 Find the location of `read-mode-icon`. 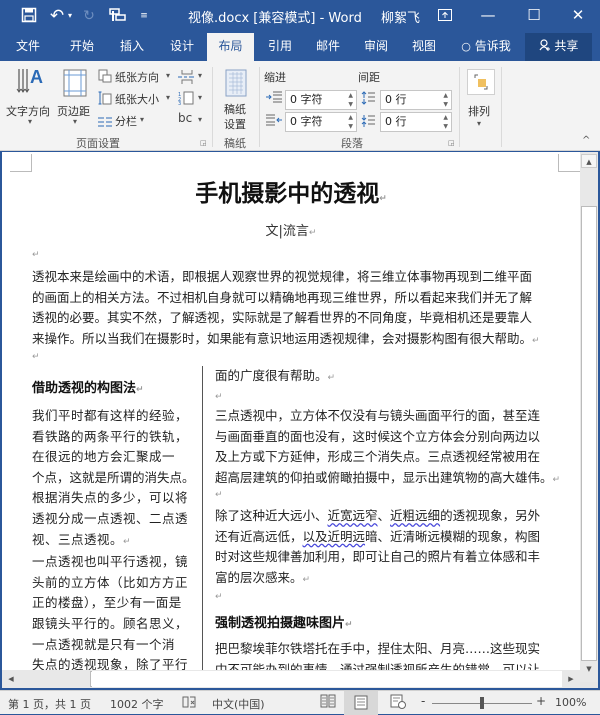

read-mode-icon is located at coordinates (328, 702).